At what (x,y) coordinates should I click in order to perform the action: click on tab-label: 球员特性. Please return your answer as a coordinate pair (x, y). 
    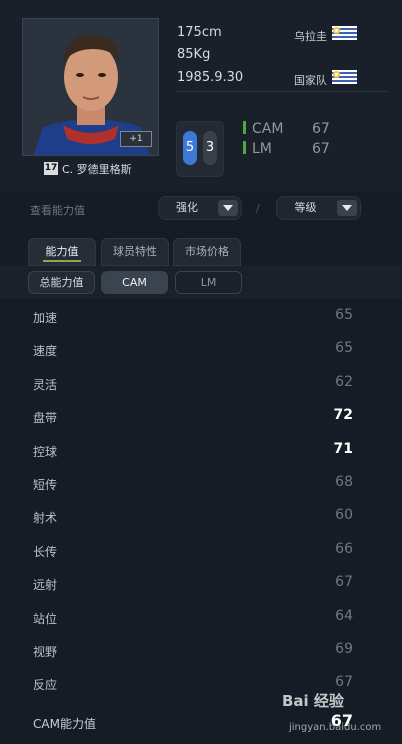
    Looking at the image, I should click on (135, 251).